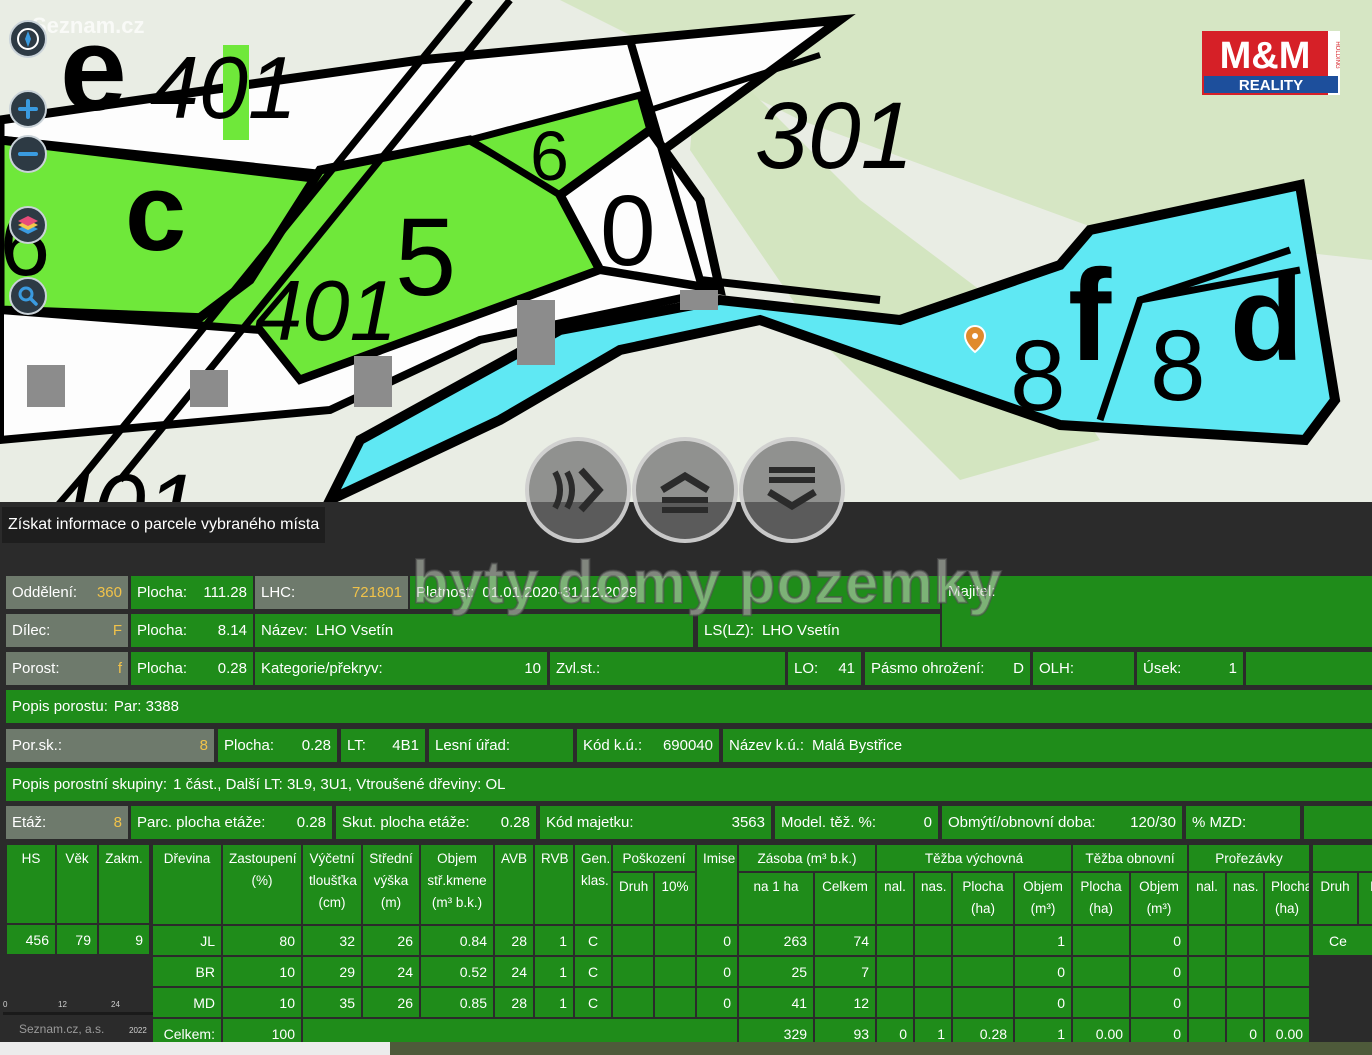 This screenshot has height=1055, width=1372. What do you see at coordinates (284, 630) in the screenshot?
I see `nazev-label: Název:` at bounding box center [284, 630].